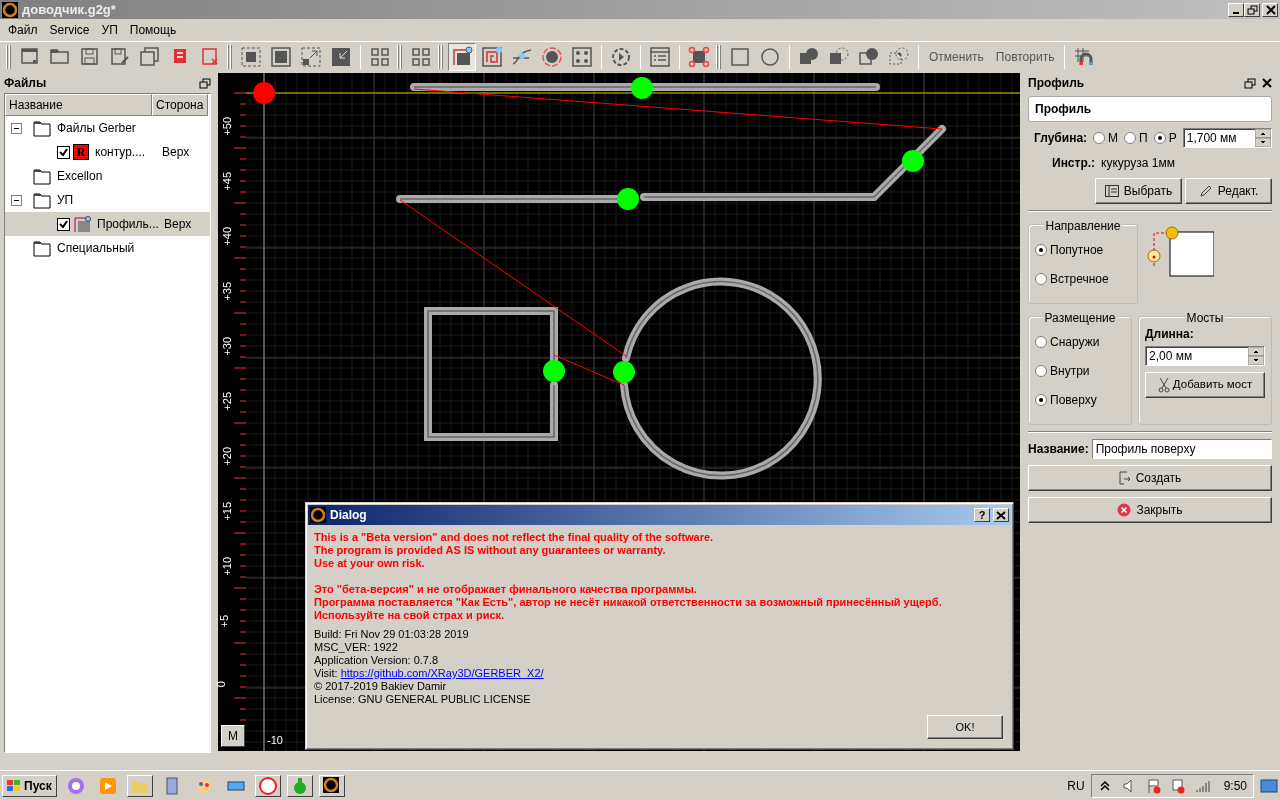 Image resolution: width=1280 pixels, height=800 pixels. What do you see at coordinates (1067, 342) in the screenshot?
I see `radio-option: Снаружи` at bounding box center [1067, 342].